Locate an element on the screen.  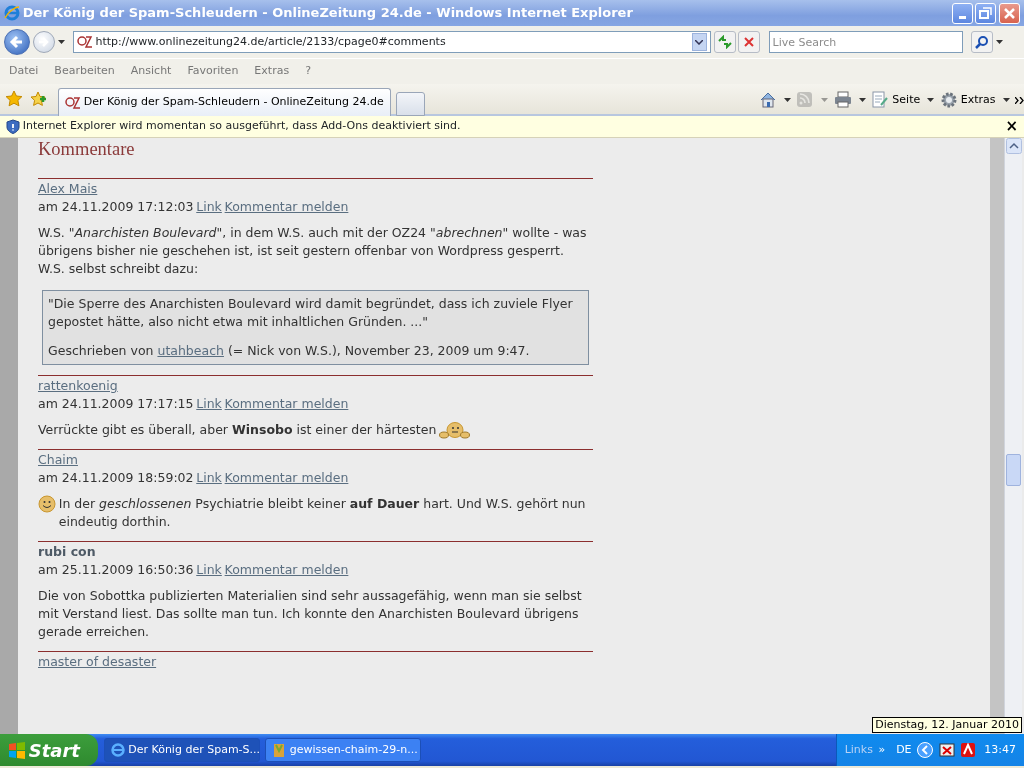
infobar-message: Internet Explorer wird momentan so ausgeführt, dass Add-Ons deaktiviert sind. is located at coordinates (242, 126).